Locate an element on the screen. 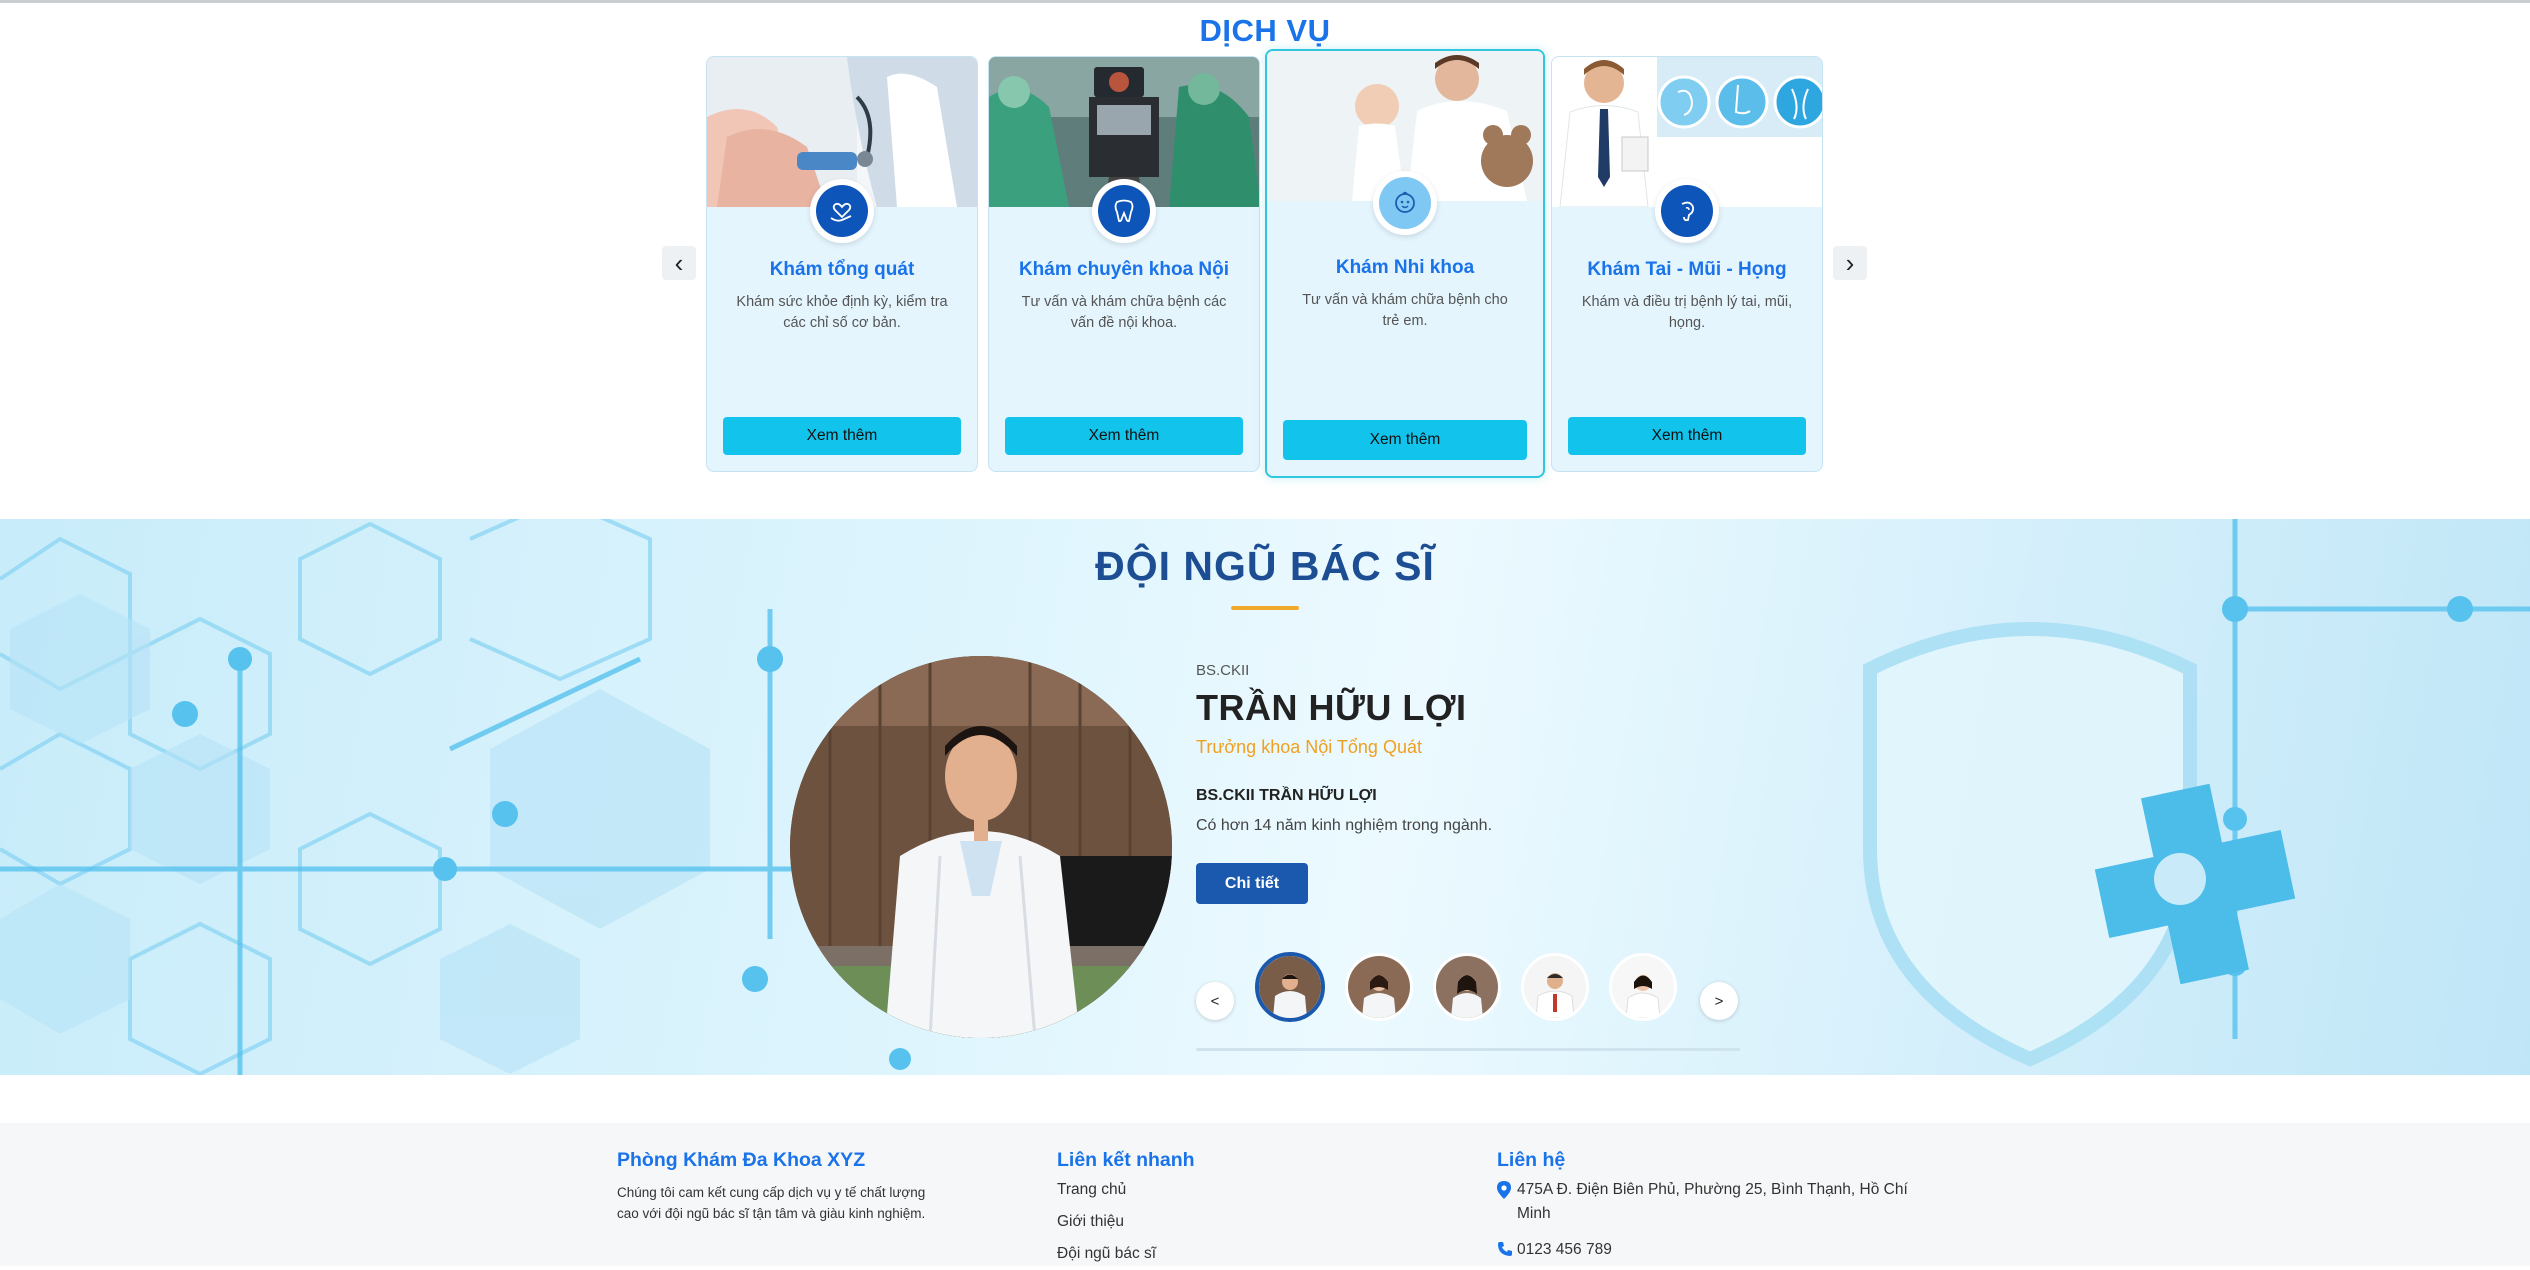 Image resolution: width=2530 pixels, height=1270 pixels. footer-phone-text: 0123 456 789 is located at coordinates (1564, 1251).